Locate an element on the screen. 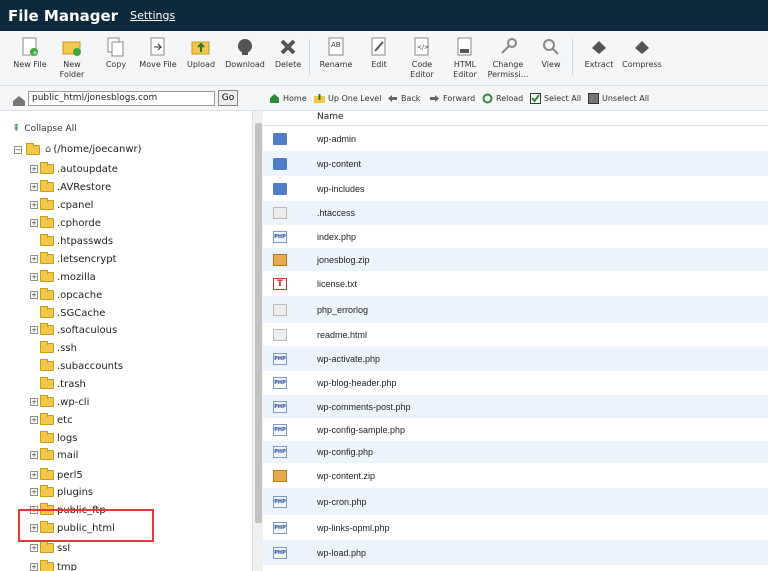 This screenshot has width=768, height=571. delete-button: Delete is located at coordinates (288, 53).